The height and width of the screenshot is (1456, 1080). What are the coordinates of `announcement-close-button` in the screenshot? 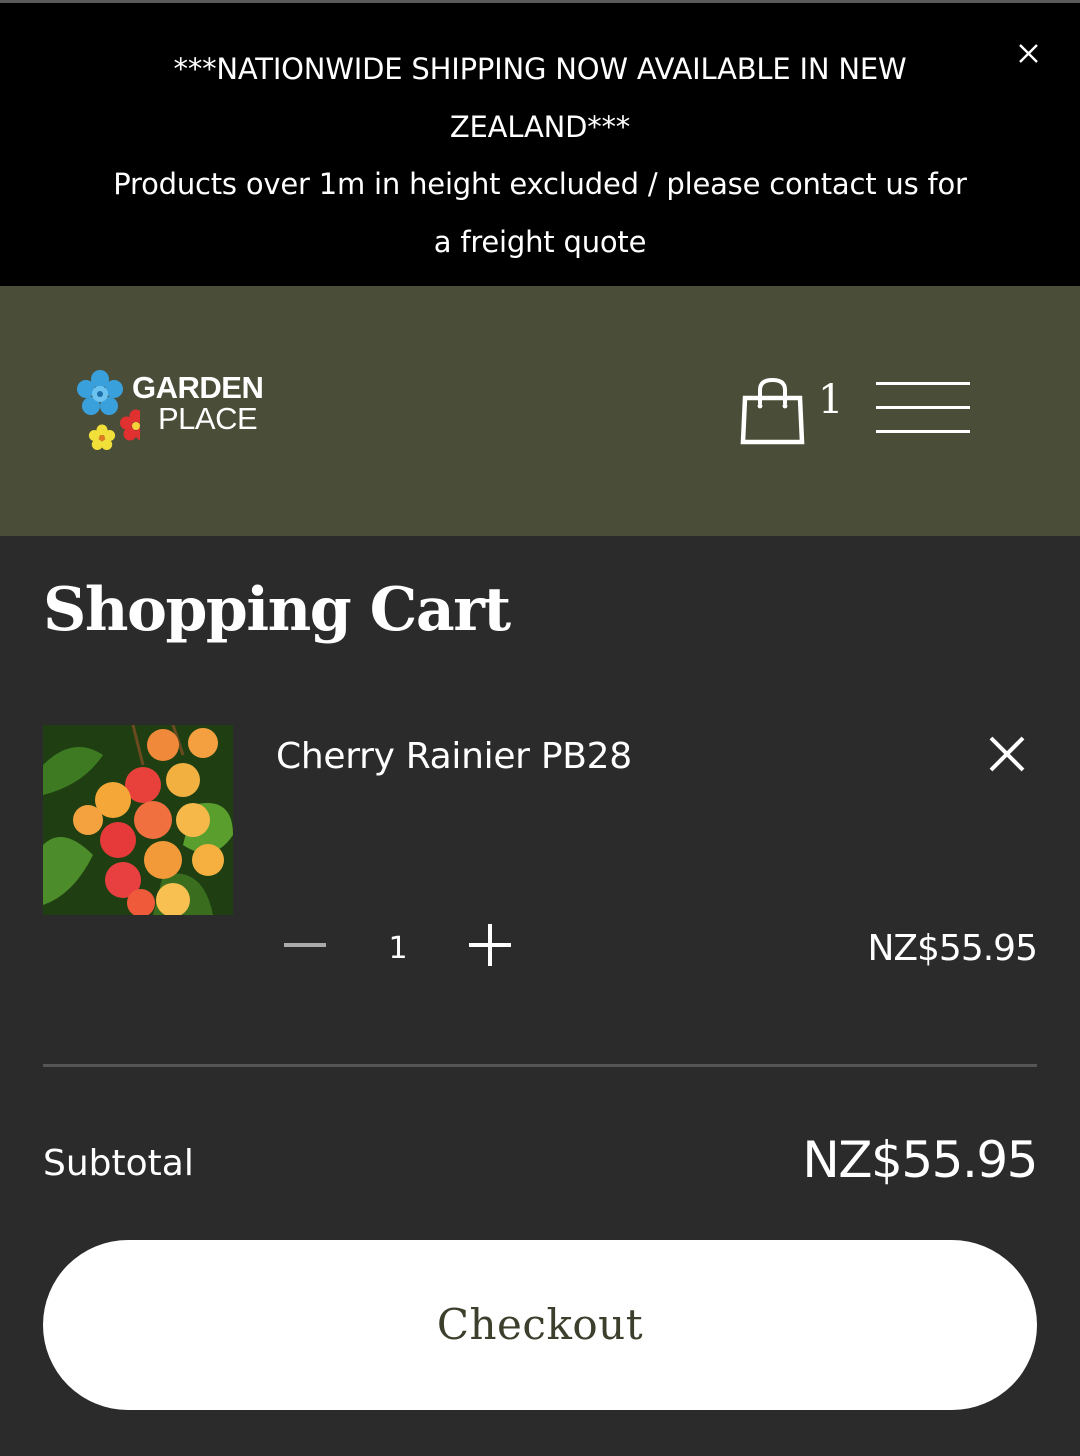 It's located at (1029, 54).